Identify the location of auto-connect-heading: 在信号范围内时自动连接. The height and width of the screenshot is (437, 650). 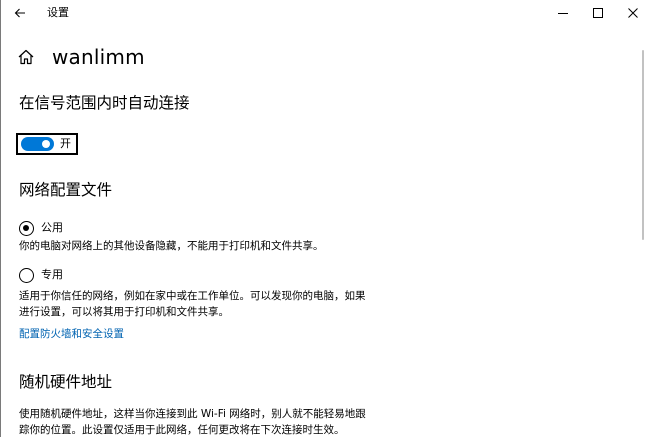
(104, 103).